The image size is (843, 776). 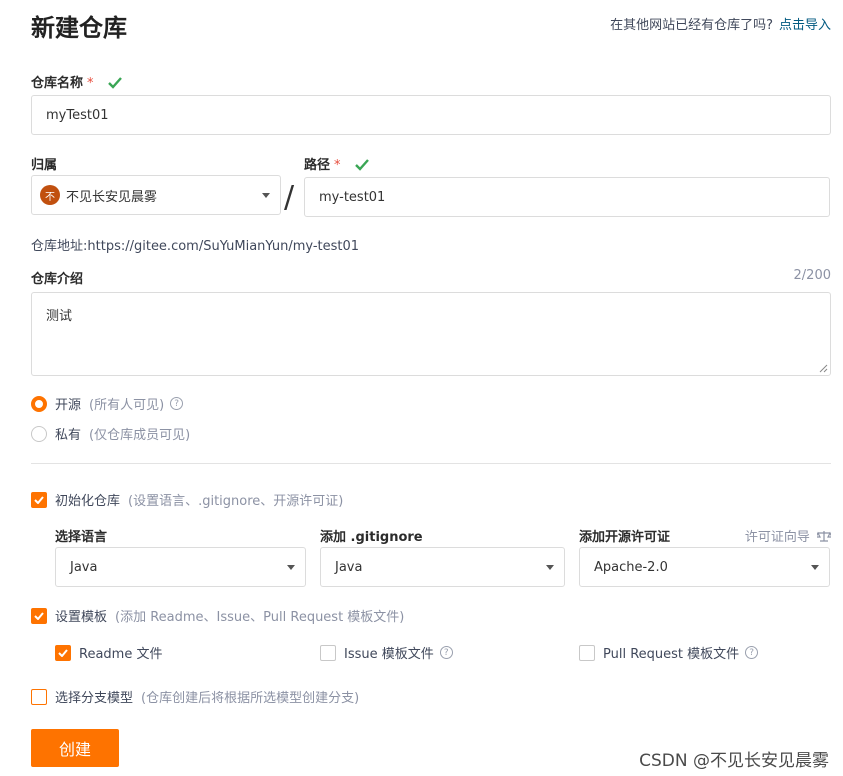 I want to click on owner-label: 归属, so click(x=44, y=165).